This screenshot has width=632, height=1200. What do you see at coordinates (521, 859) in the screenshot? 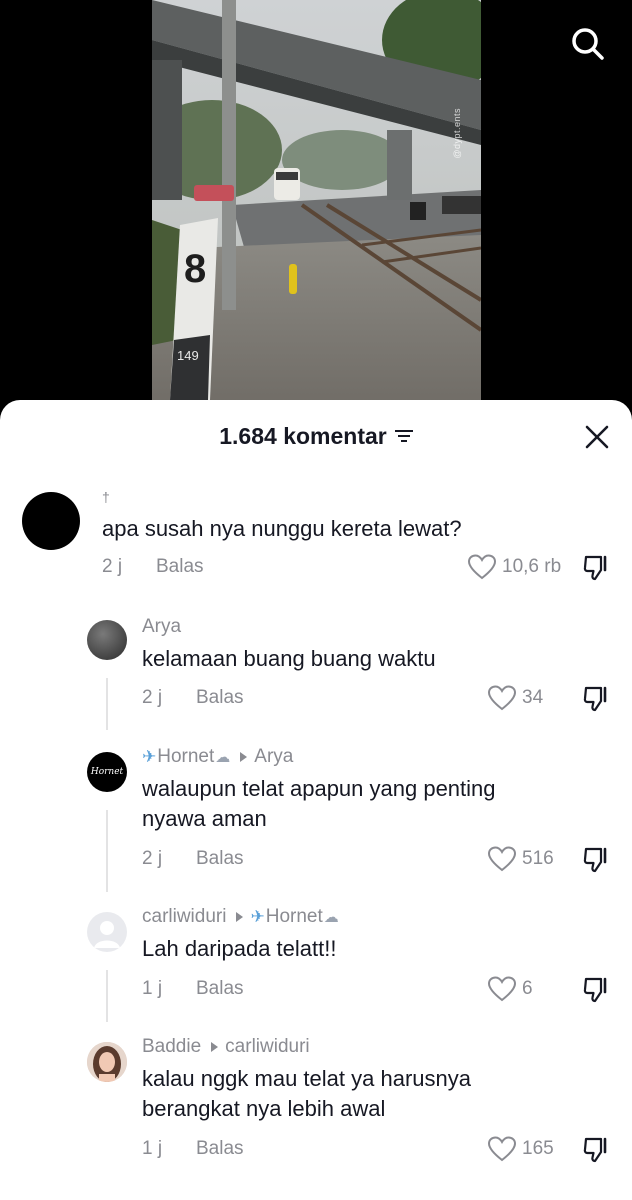
I see `like-button: 516` at bounding box center [521, 859].